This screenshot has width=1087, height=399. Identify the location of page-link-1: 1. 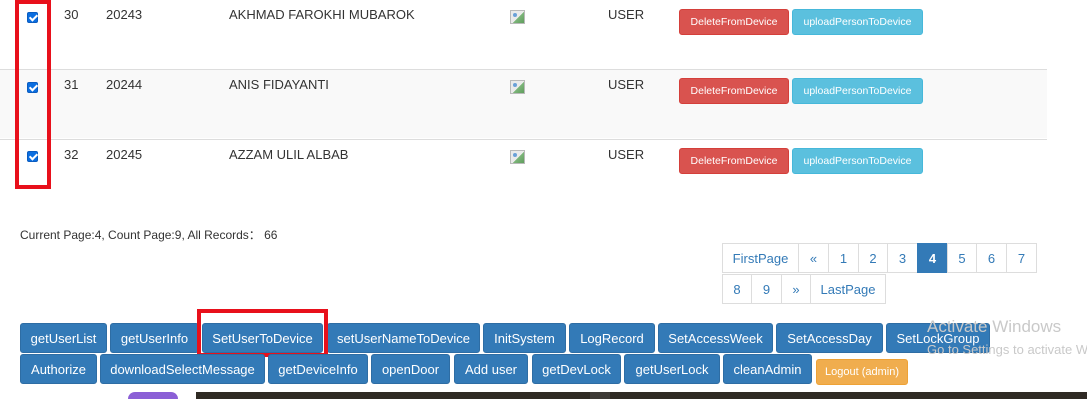
(843, 258).